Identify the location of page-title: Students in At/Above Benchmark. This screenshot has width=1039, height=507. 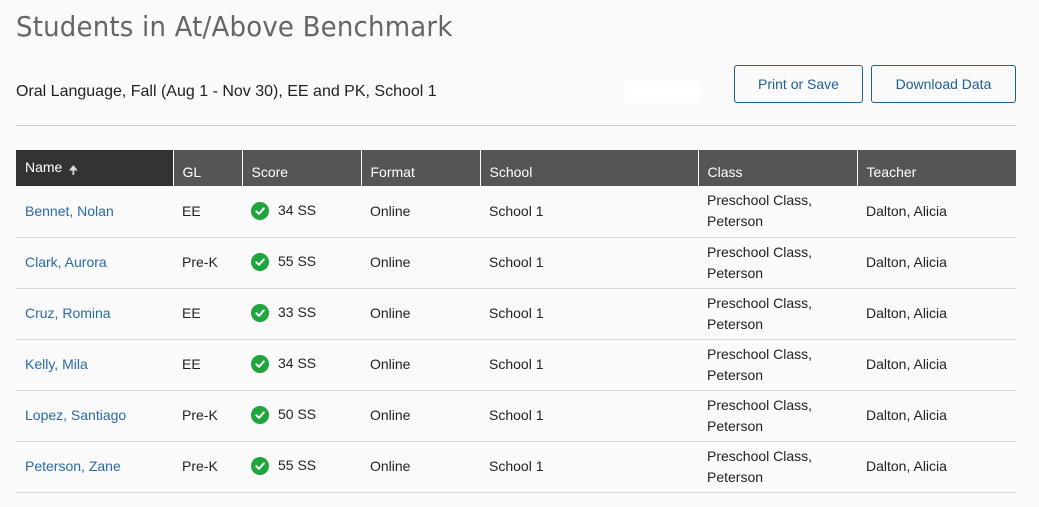
(234, 26).